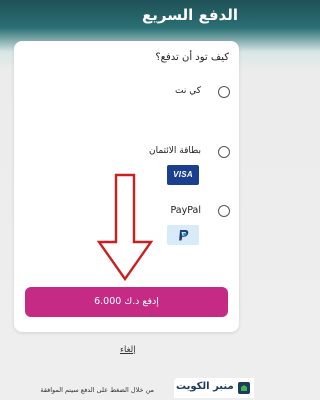 This screenshot has width=320, height=400. Describe the element at coordinates (224, 211) in the screenshot. I see `paypal-radio` at that location.